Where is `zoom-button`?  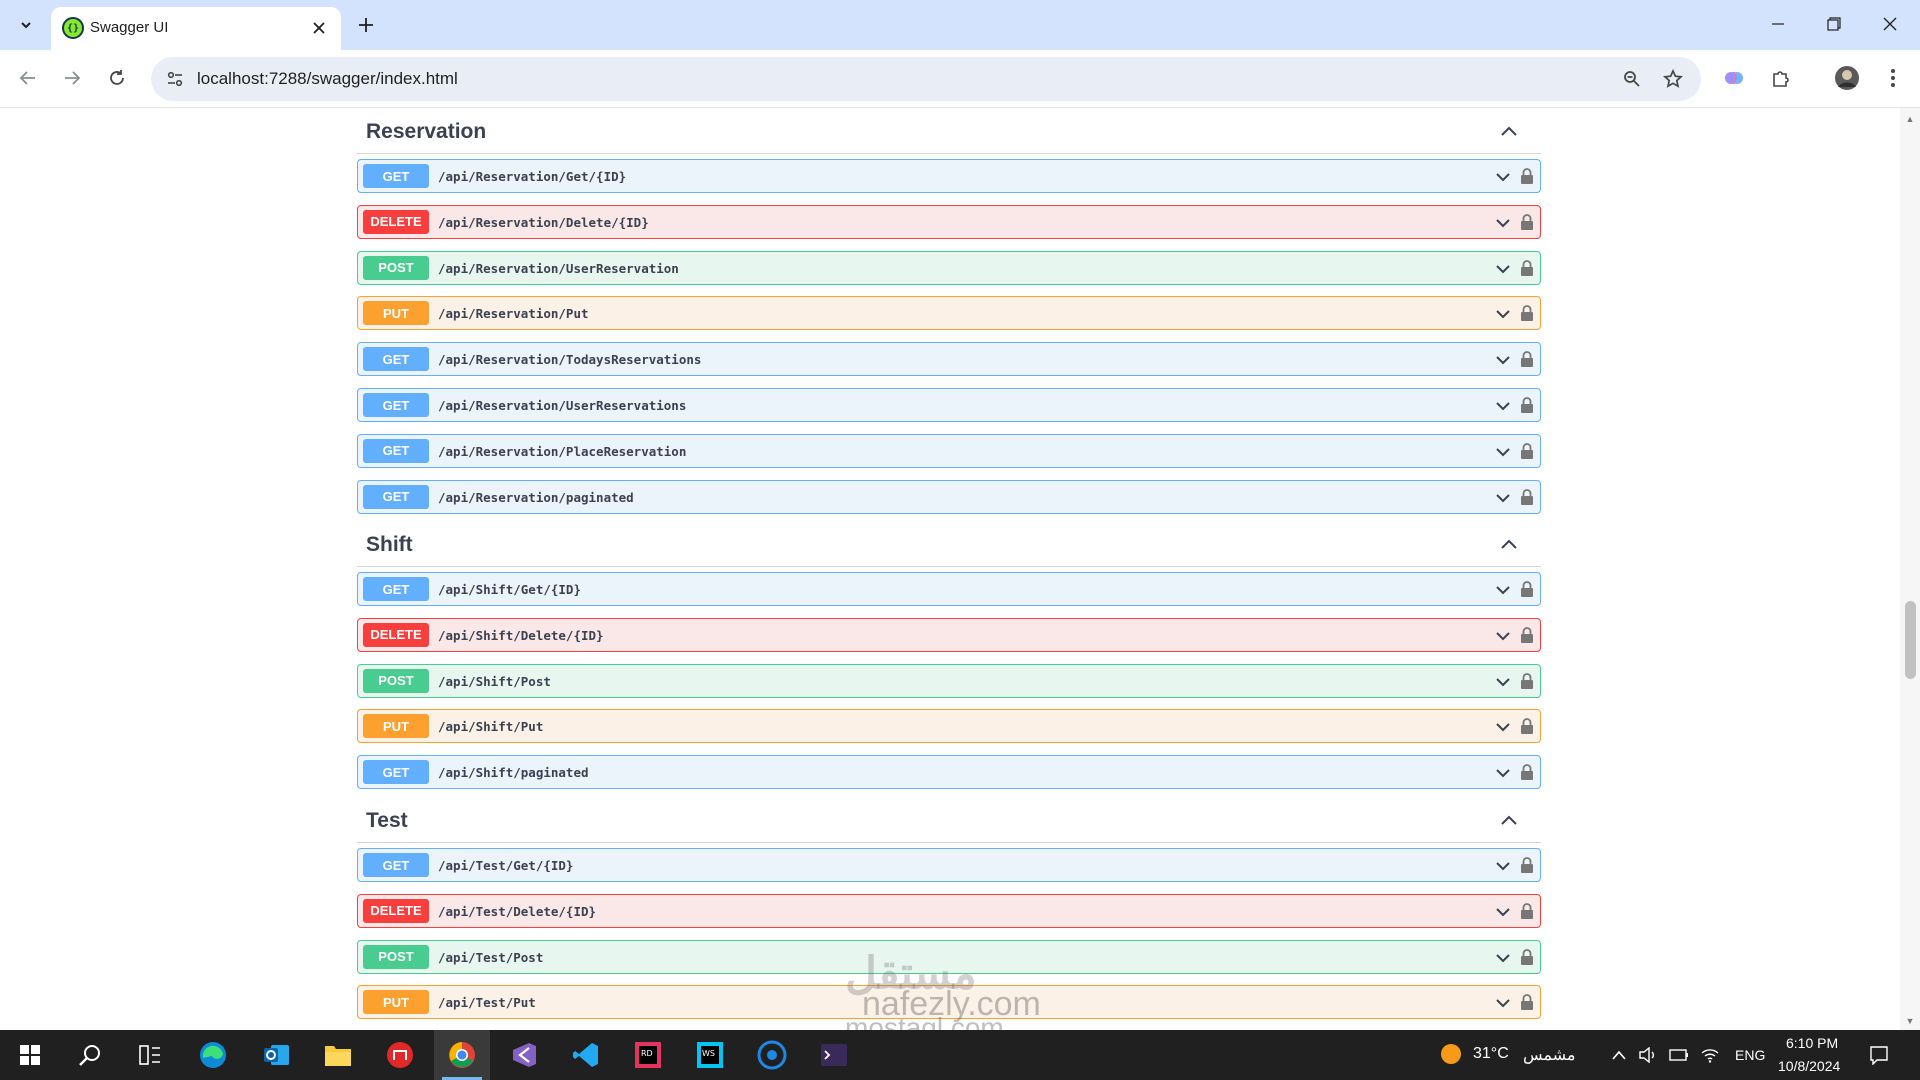
zoom-button is located at coordinates (1632, 79).